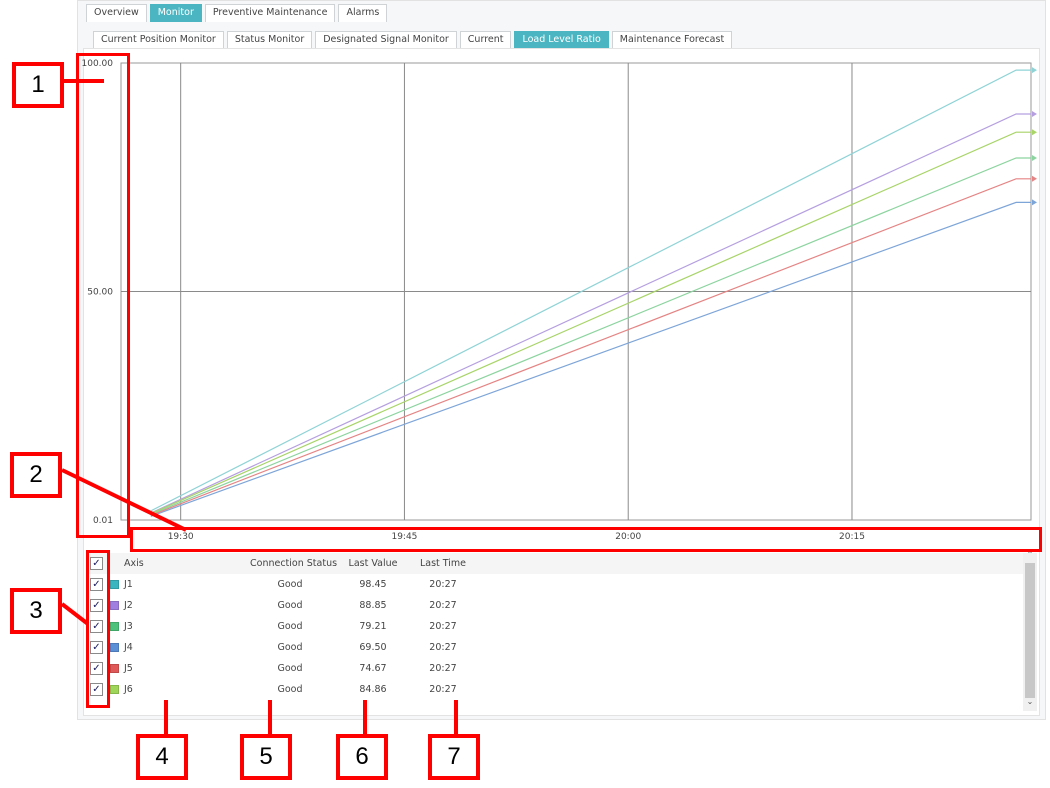  Describe the element at coordinates (103, 295) in the screenshot. I see `callout-1-highlight` at that location.